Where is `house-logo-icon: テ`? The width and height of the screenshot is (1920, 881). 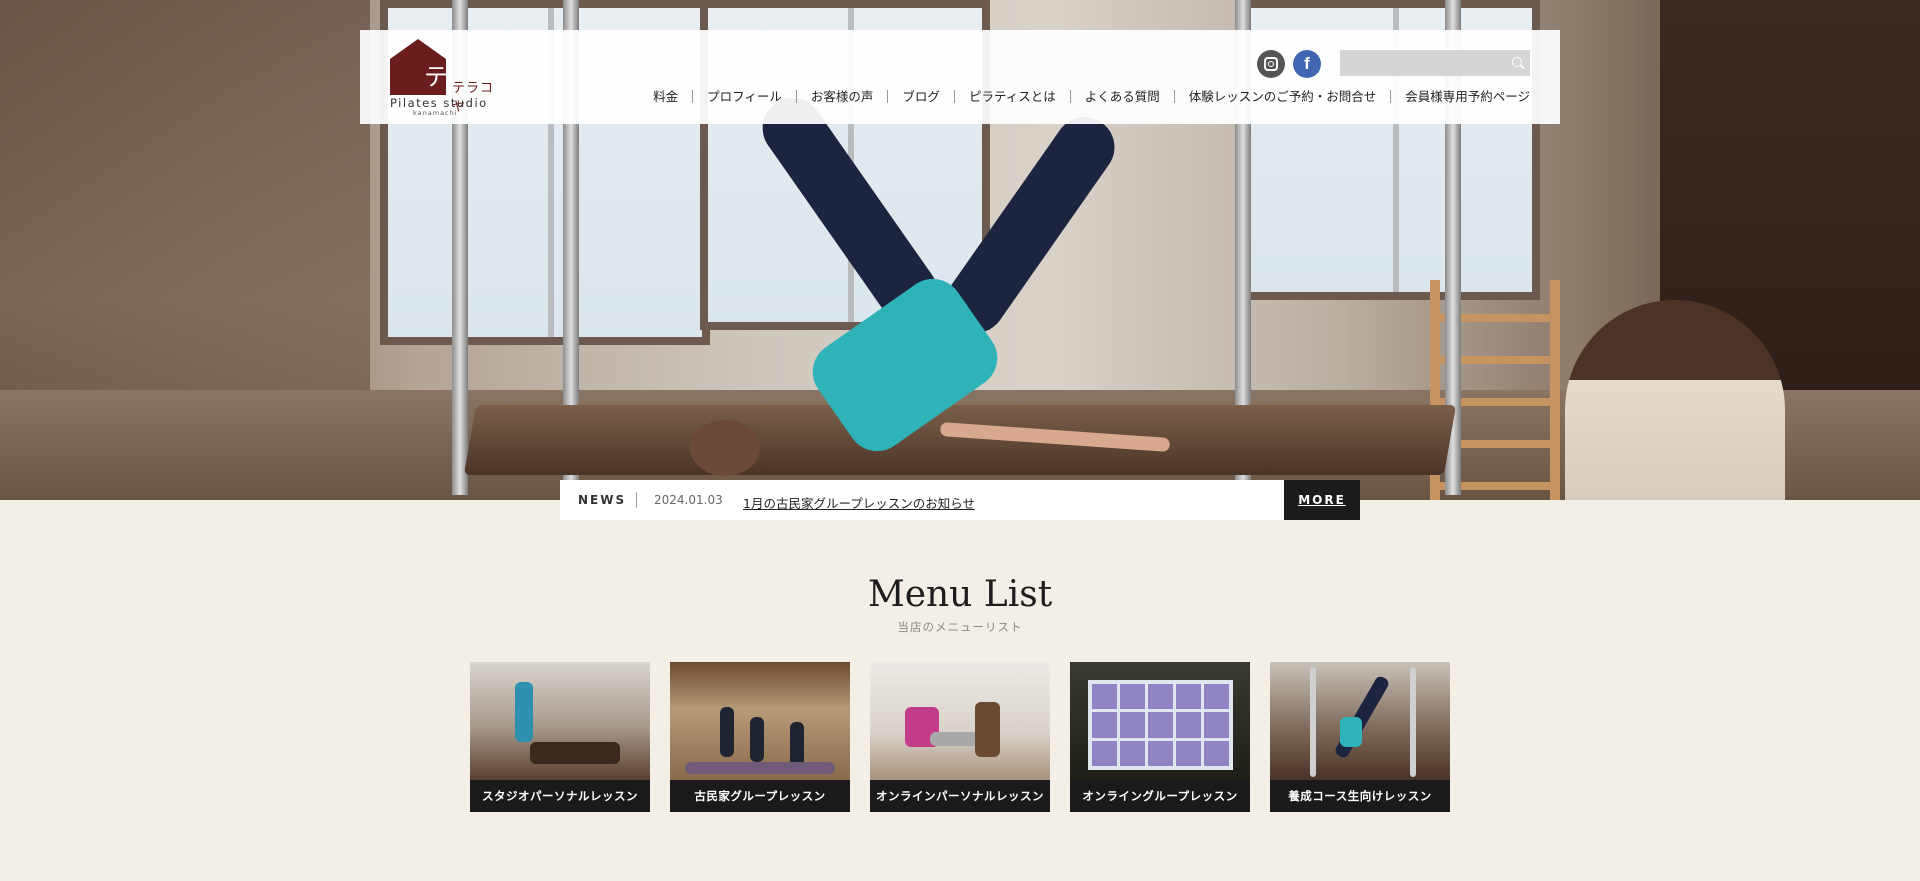
house-logo-icon: テ is located at coordinates (418, 67).